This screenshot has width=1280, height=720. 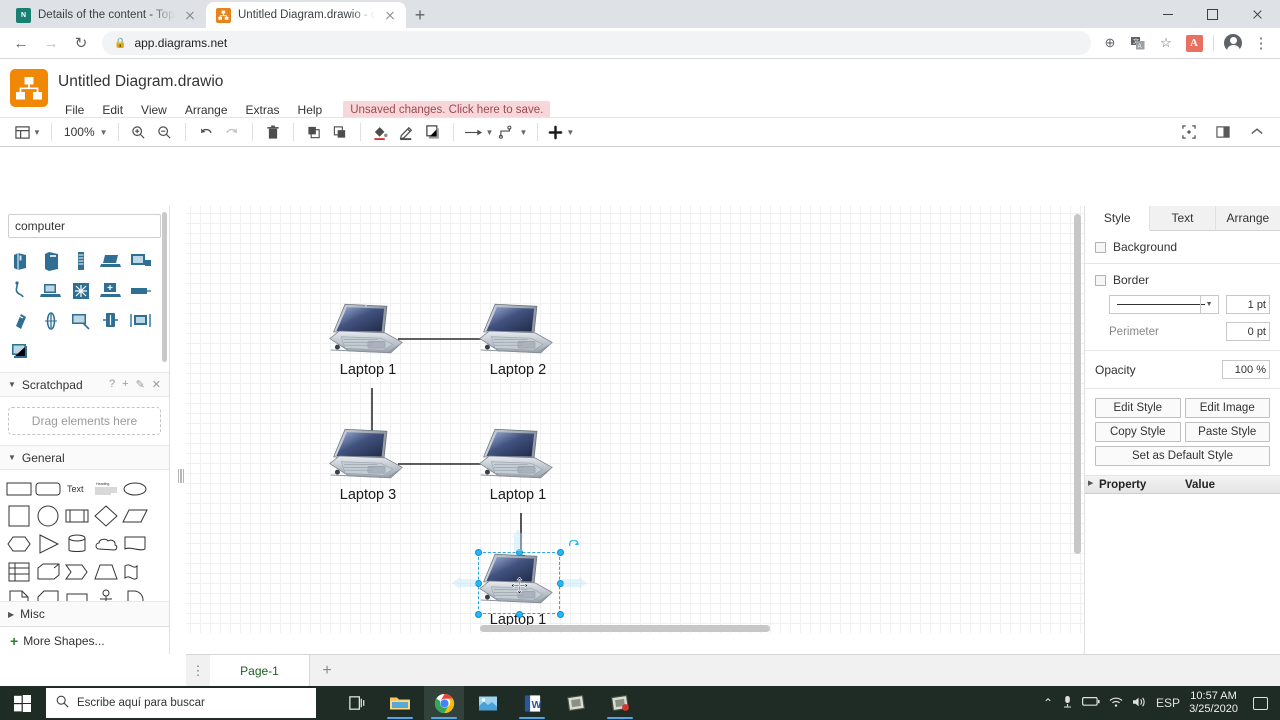 What do you see at coordinates (1212, 14) in the screenshot?
I see `maximize-button` at bounding box center [1212, 14].